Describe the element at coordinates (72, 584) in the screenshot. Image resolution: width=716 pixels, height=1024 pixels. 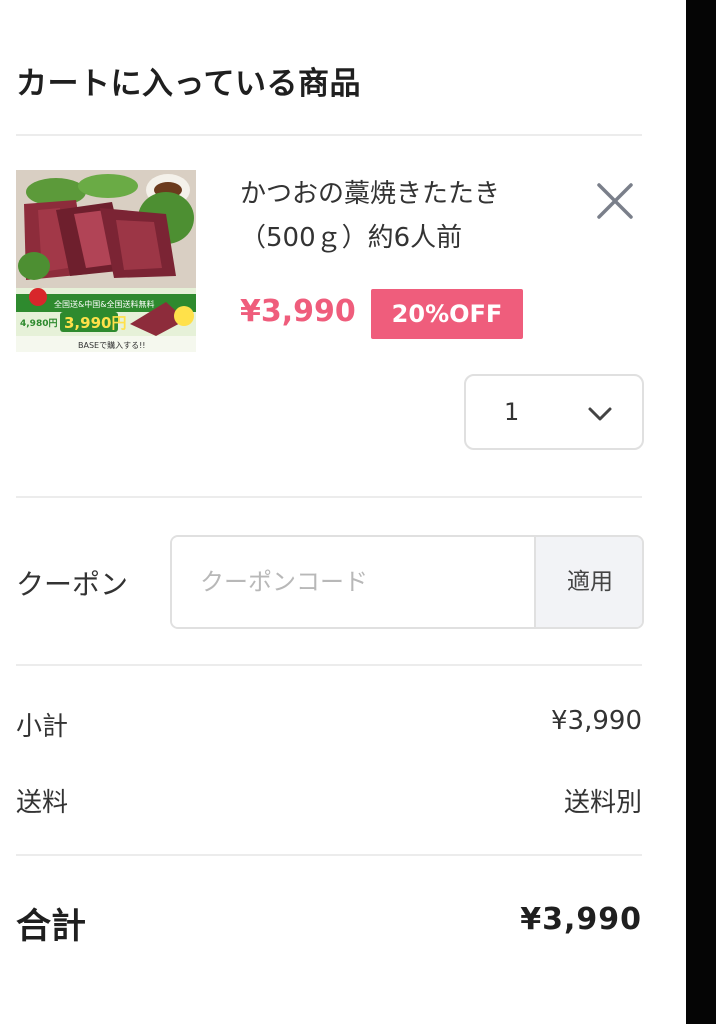
I see `coupon-label: クーポン` at that location.